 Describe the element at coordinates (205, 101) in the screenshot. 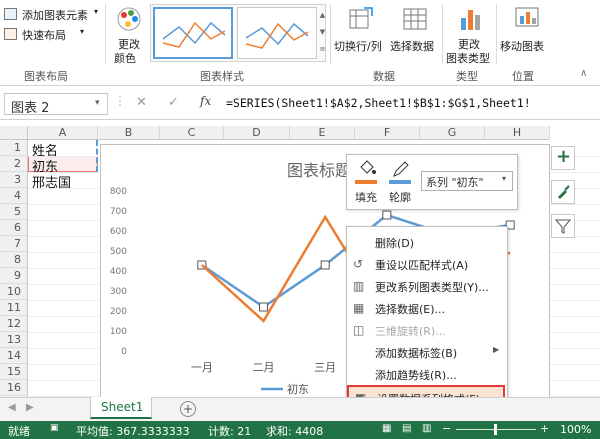

I see `insert-function-icon: fx` at that location.